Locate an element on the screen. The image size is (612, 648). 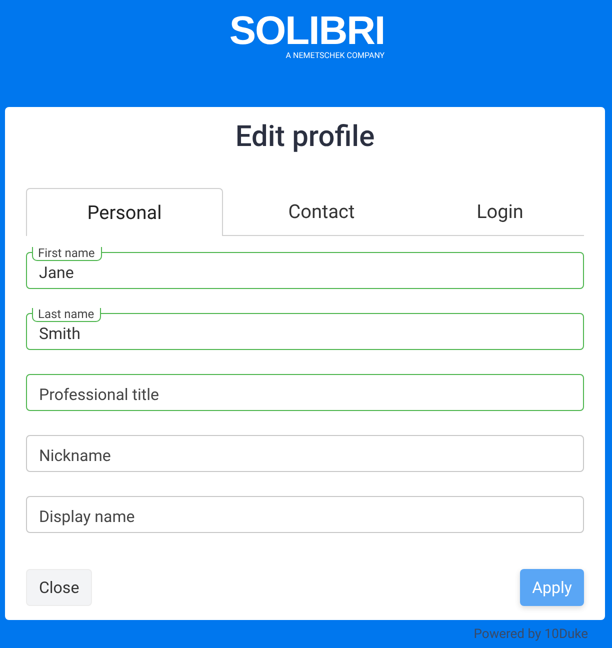
tab: Personal is located at coordinates (124, 212).